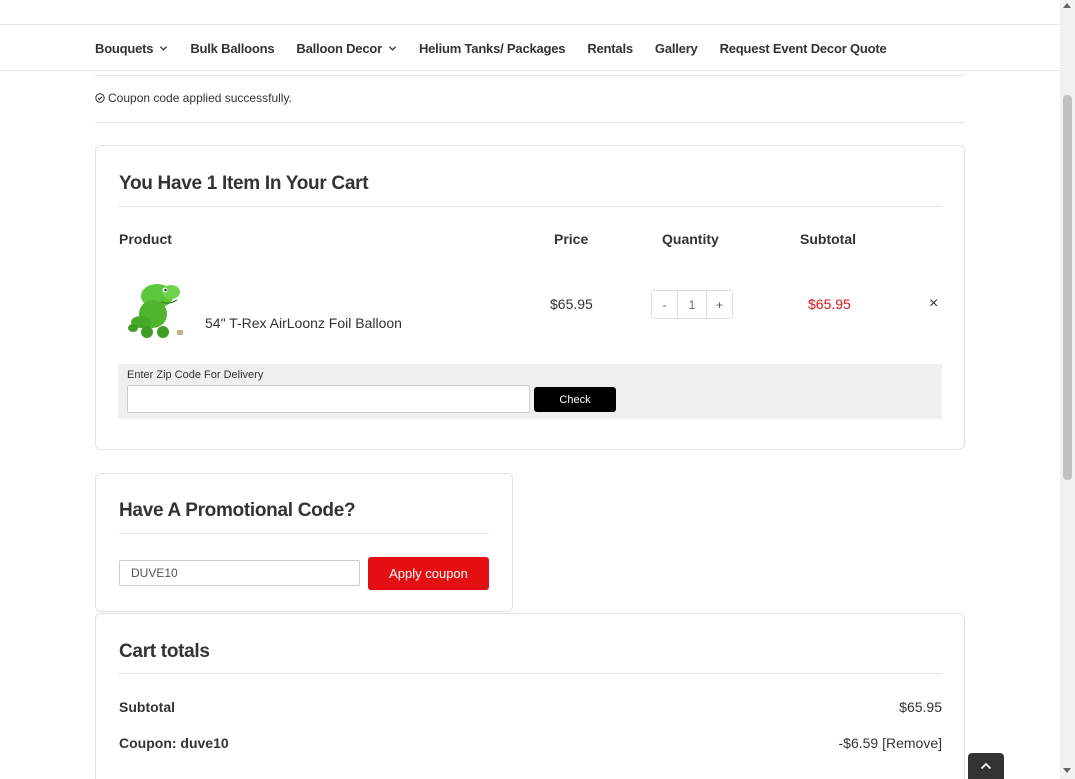  I want to click on t-rex-balloon-image, so click(154, 306).